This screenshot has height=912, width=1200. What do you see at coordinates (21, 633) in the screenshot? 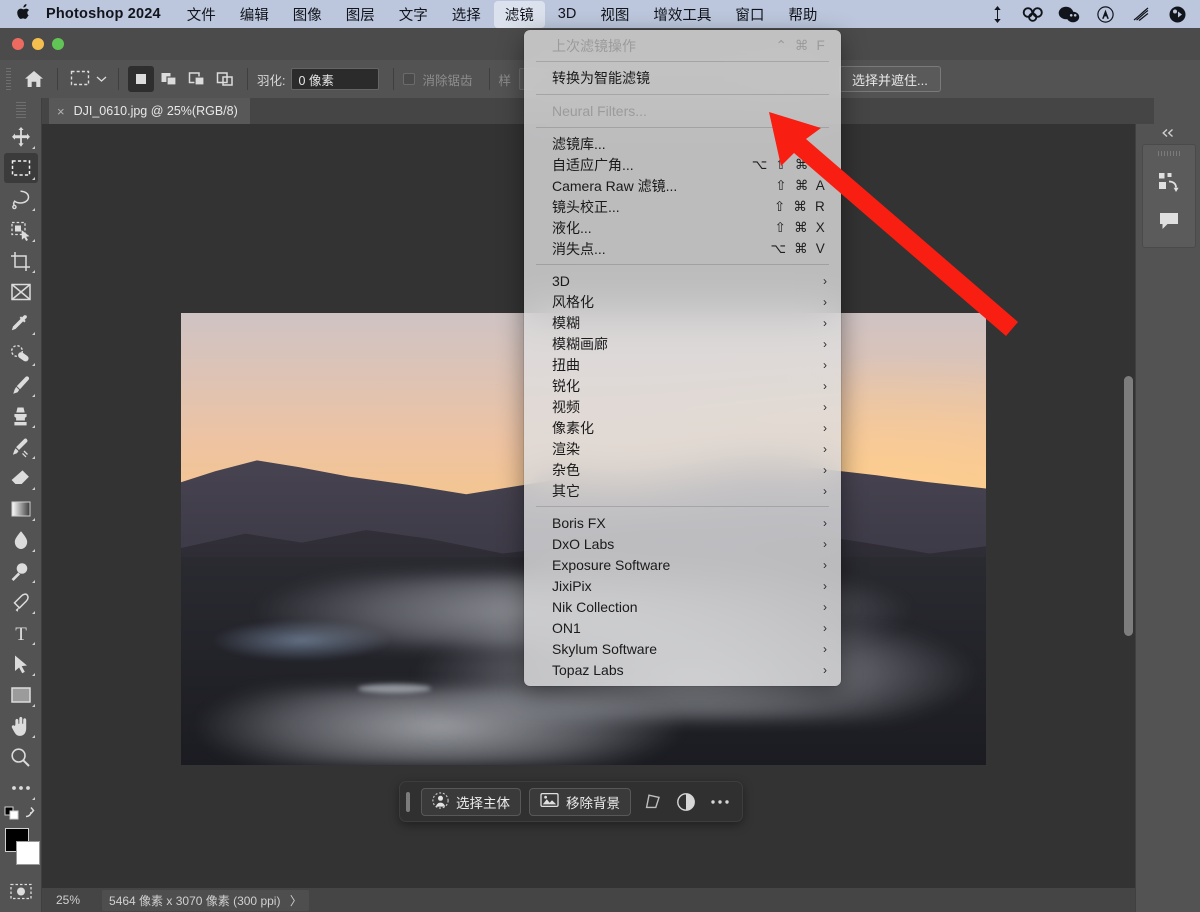
I see `type-tool: T` at bounding box center [21, 633].